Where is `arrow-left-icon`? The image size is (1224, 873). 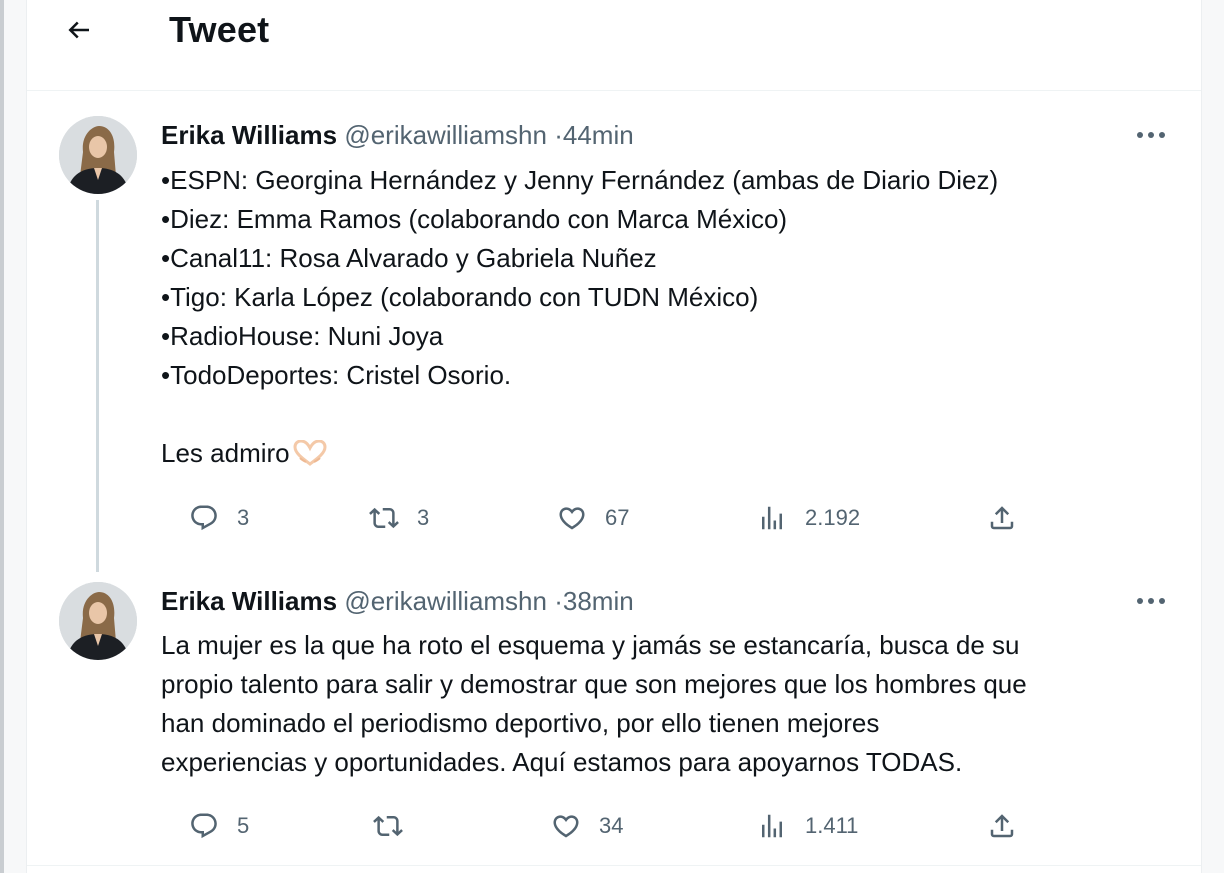 arrow-left-icon is located at coordinates (78, 30).